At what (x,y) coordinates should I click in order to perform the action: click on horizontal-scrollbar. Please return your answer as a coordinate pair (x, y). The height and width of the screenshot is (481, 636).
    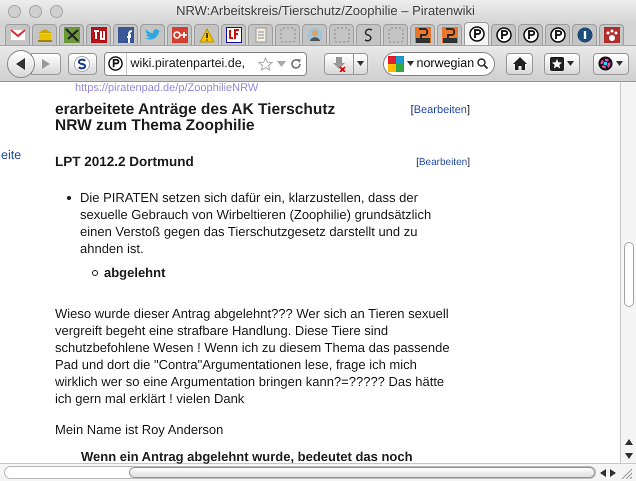
    Looking at the image, I should click on (318, 472).